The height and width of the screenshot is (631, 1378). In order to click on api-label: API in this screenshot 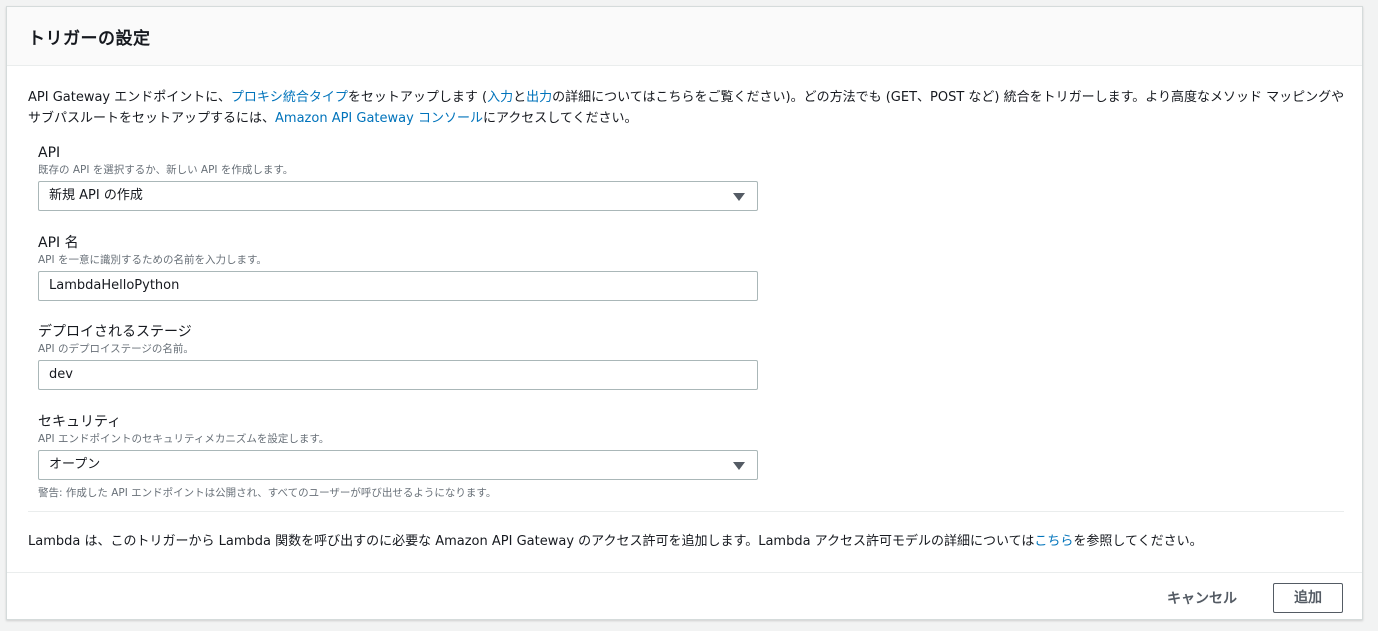, I will do `click(49, 153)`.